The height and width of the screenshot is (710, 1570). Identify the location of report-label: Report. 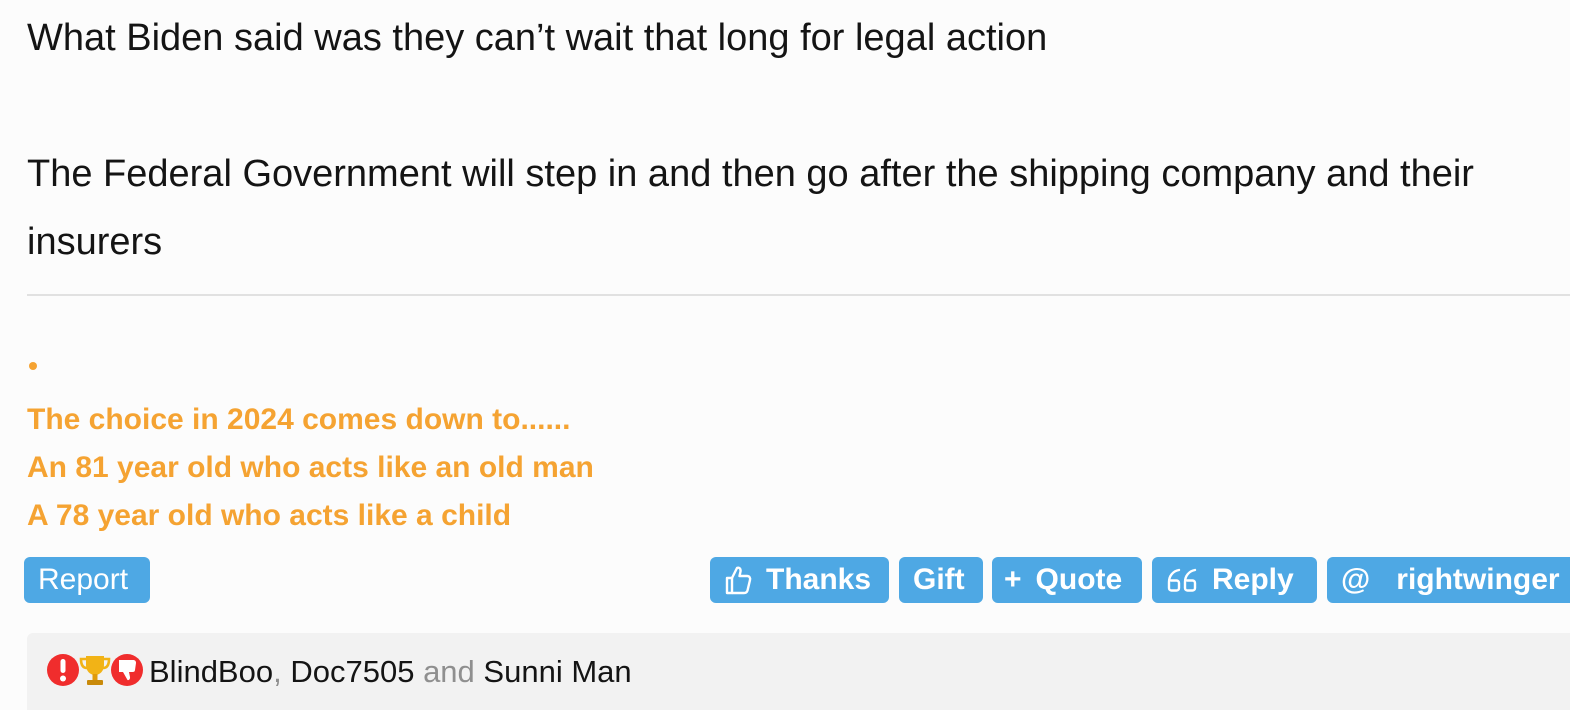
(83, 579).